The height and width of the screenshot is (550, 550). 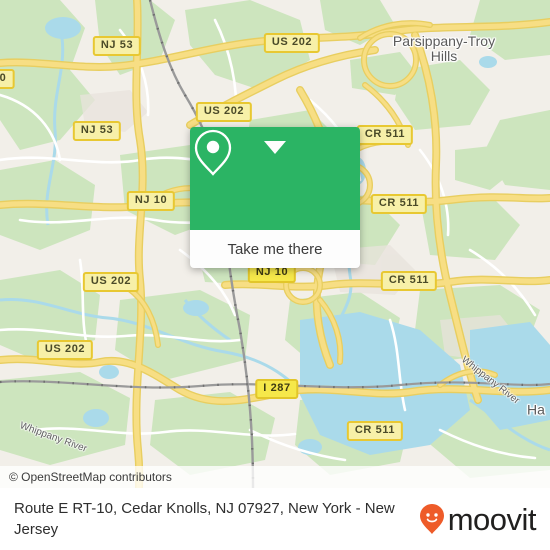 I want to click on moovit-logo: moovit, so click(x=478, y=519).